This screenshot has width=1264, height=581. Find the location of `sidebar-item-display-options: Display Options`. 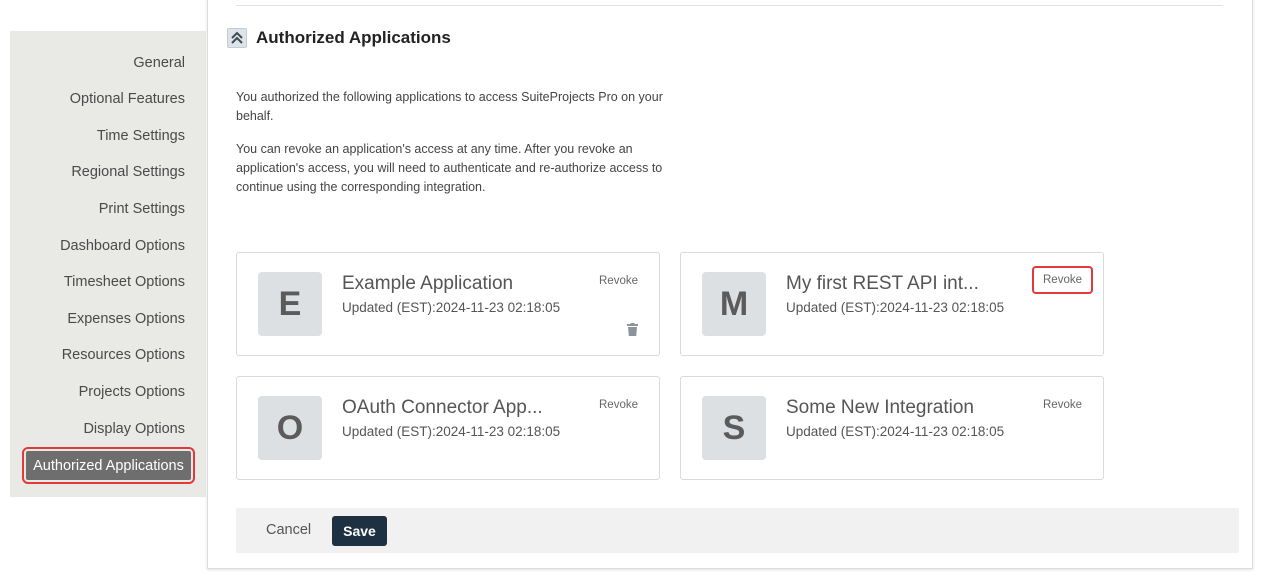

sidebar-item-display-options: Display Options is located at coordinates (134, 429).